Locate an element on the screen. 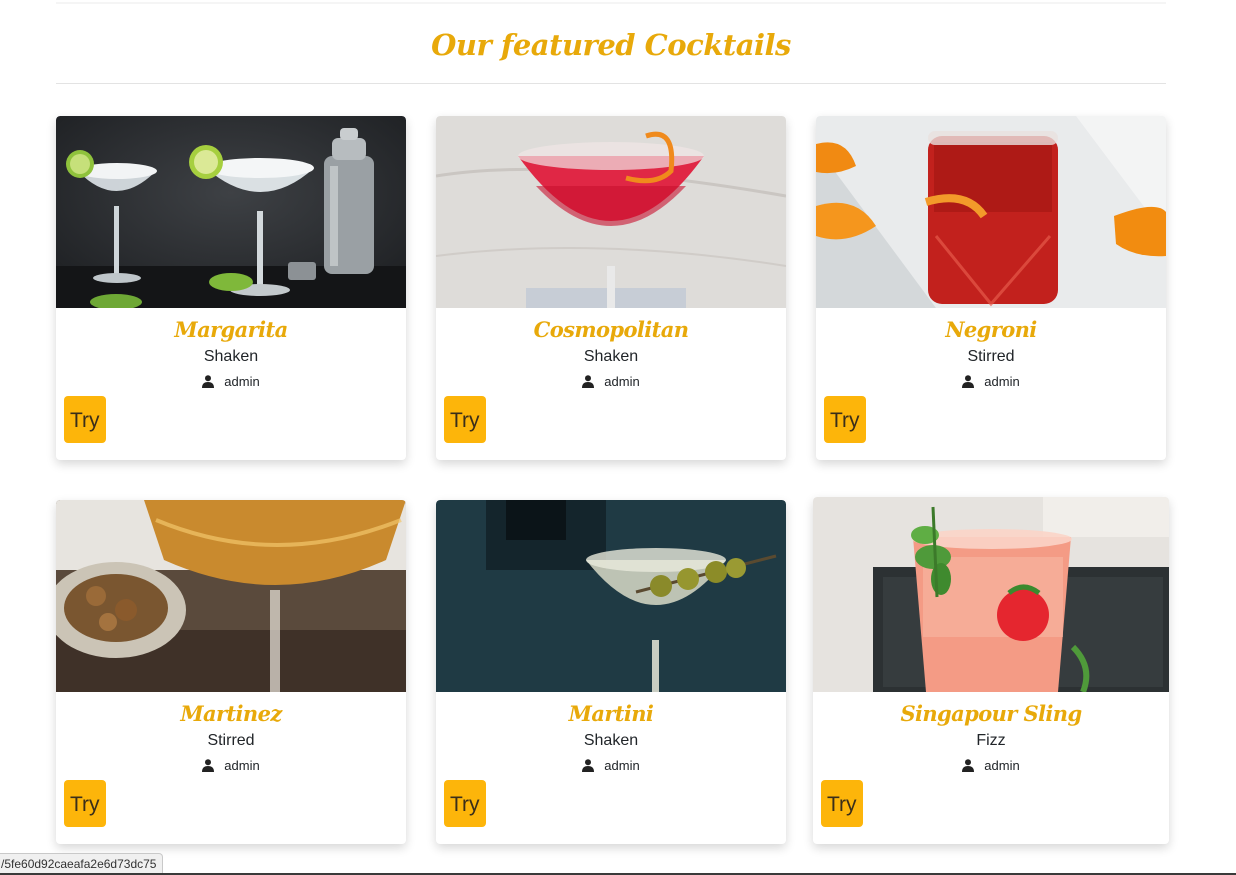 The image size is (1236, 875). cocktail-name: Margarita is located at coordinates (231, 329).